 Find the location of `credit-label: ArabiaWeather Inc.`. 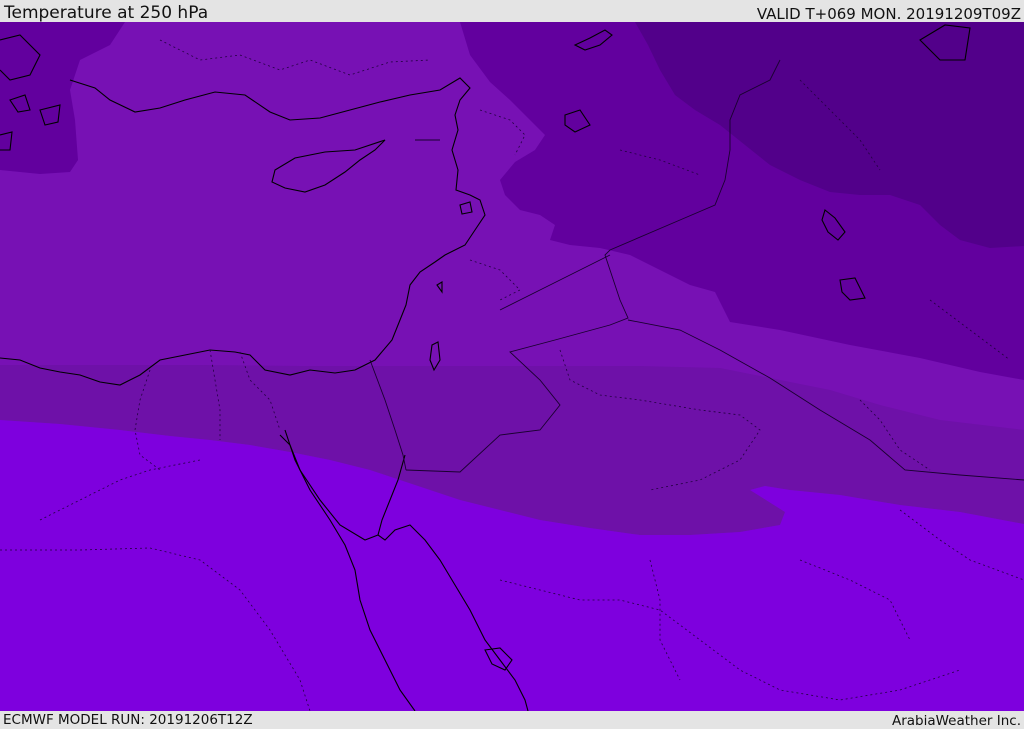

credit-label: ArabiaWeather Inc. is located at coordinates (956, 721).